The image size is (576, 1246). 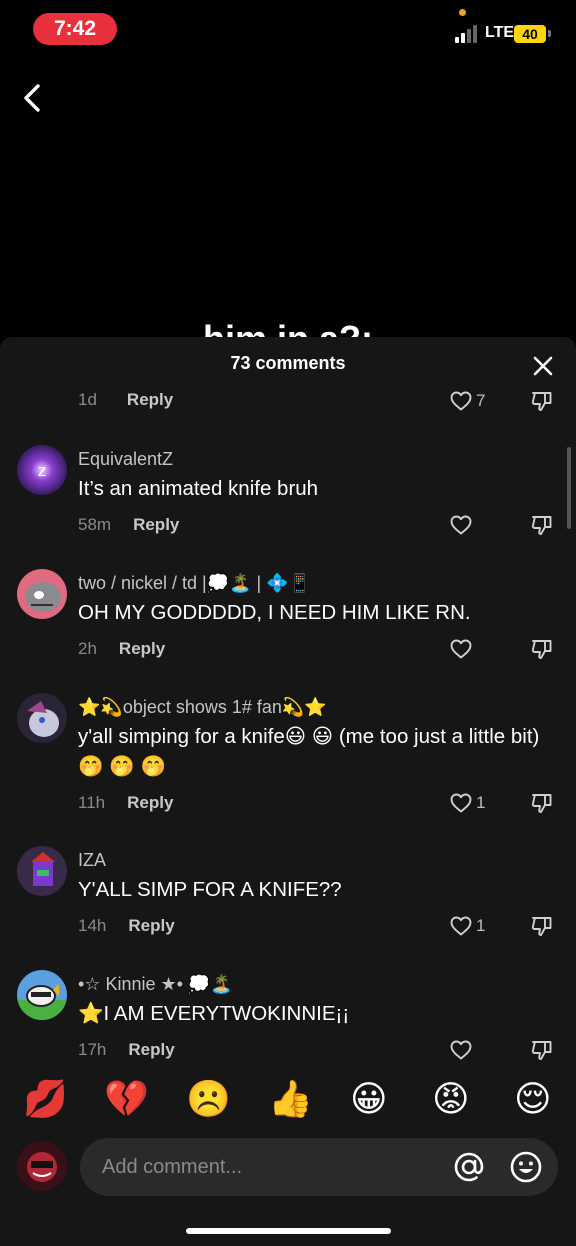 I want to click on close-button, so click(x=543, y=366).